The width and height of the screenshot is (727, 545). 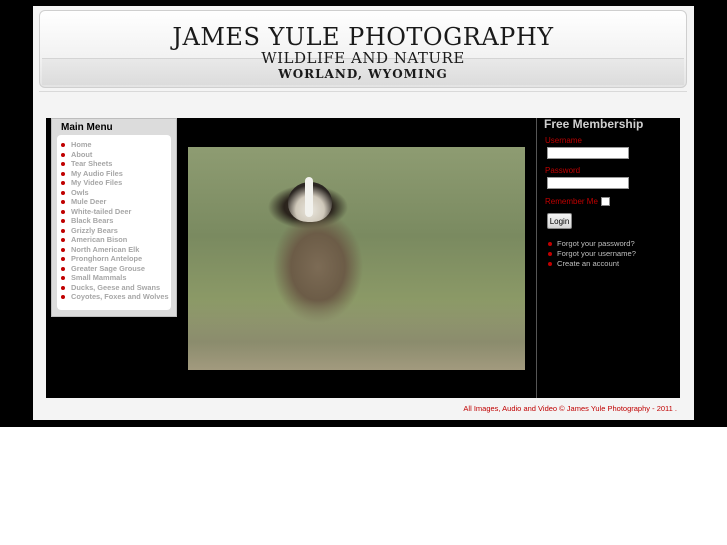 I want to click on menu-item-label: Home, so click(x=81, y=144).